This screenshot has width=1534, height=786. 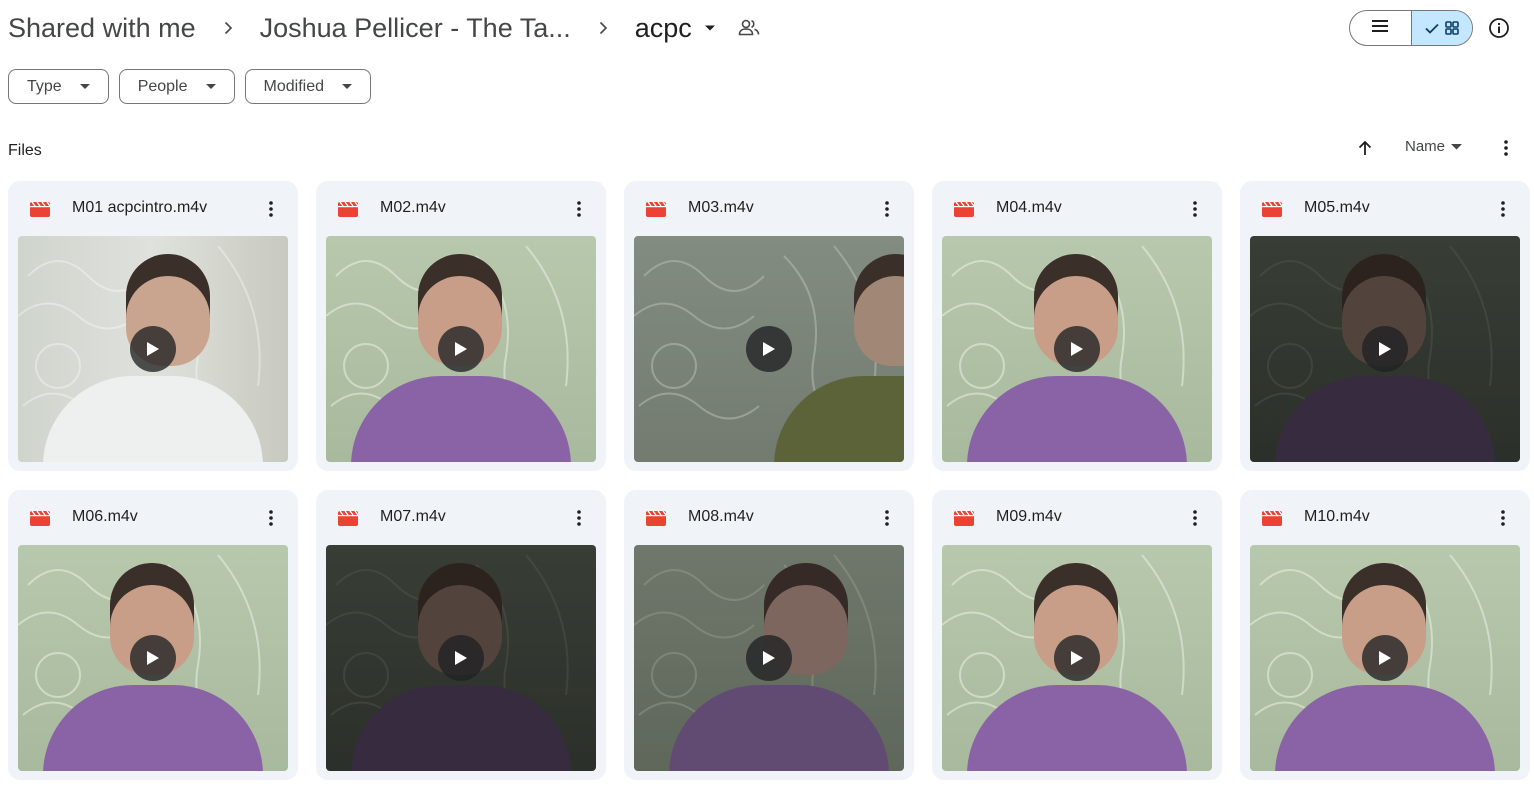 I want to click on file-card-header: M09.m4v, so click(x=1077, y=517).